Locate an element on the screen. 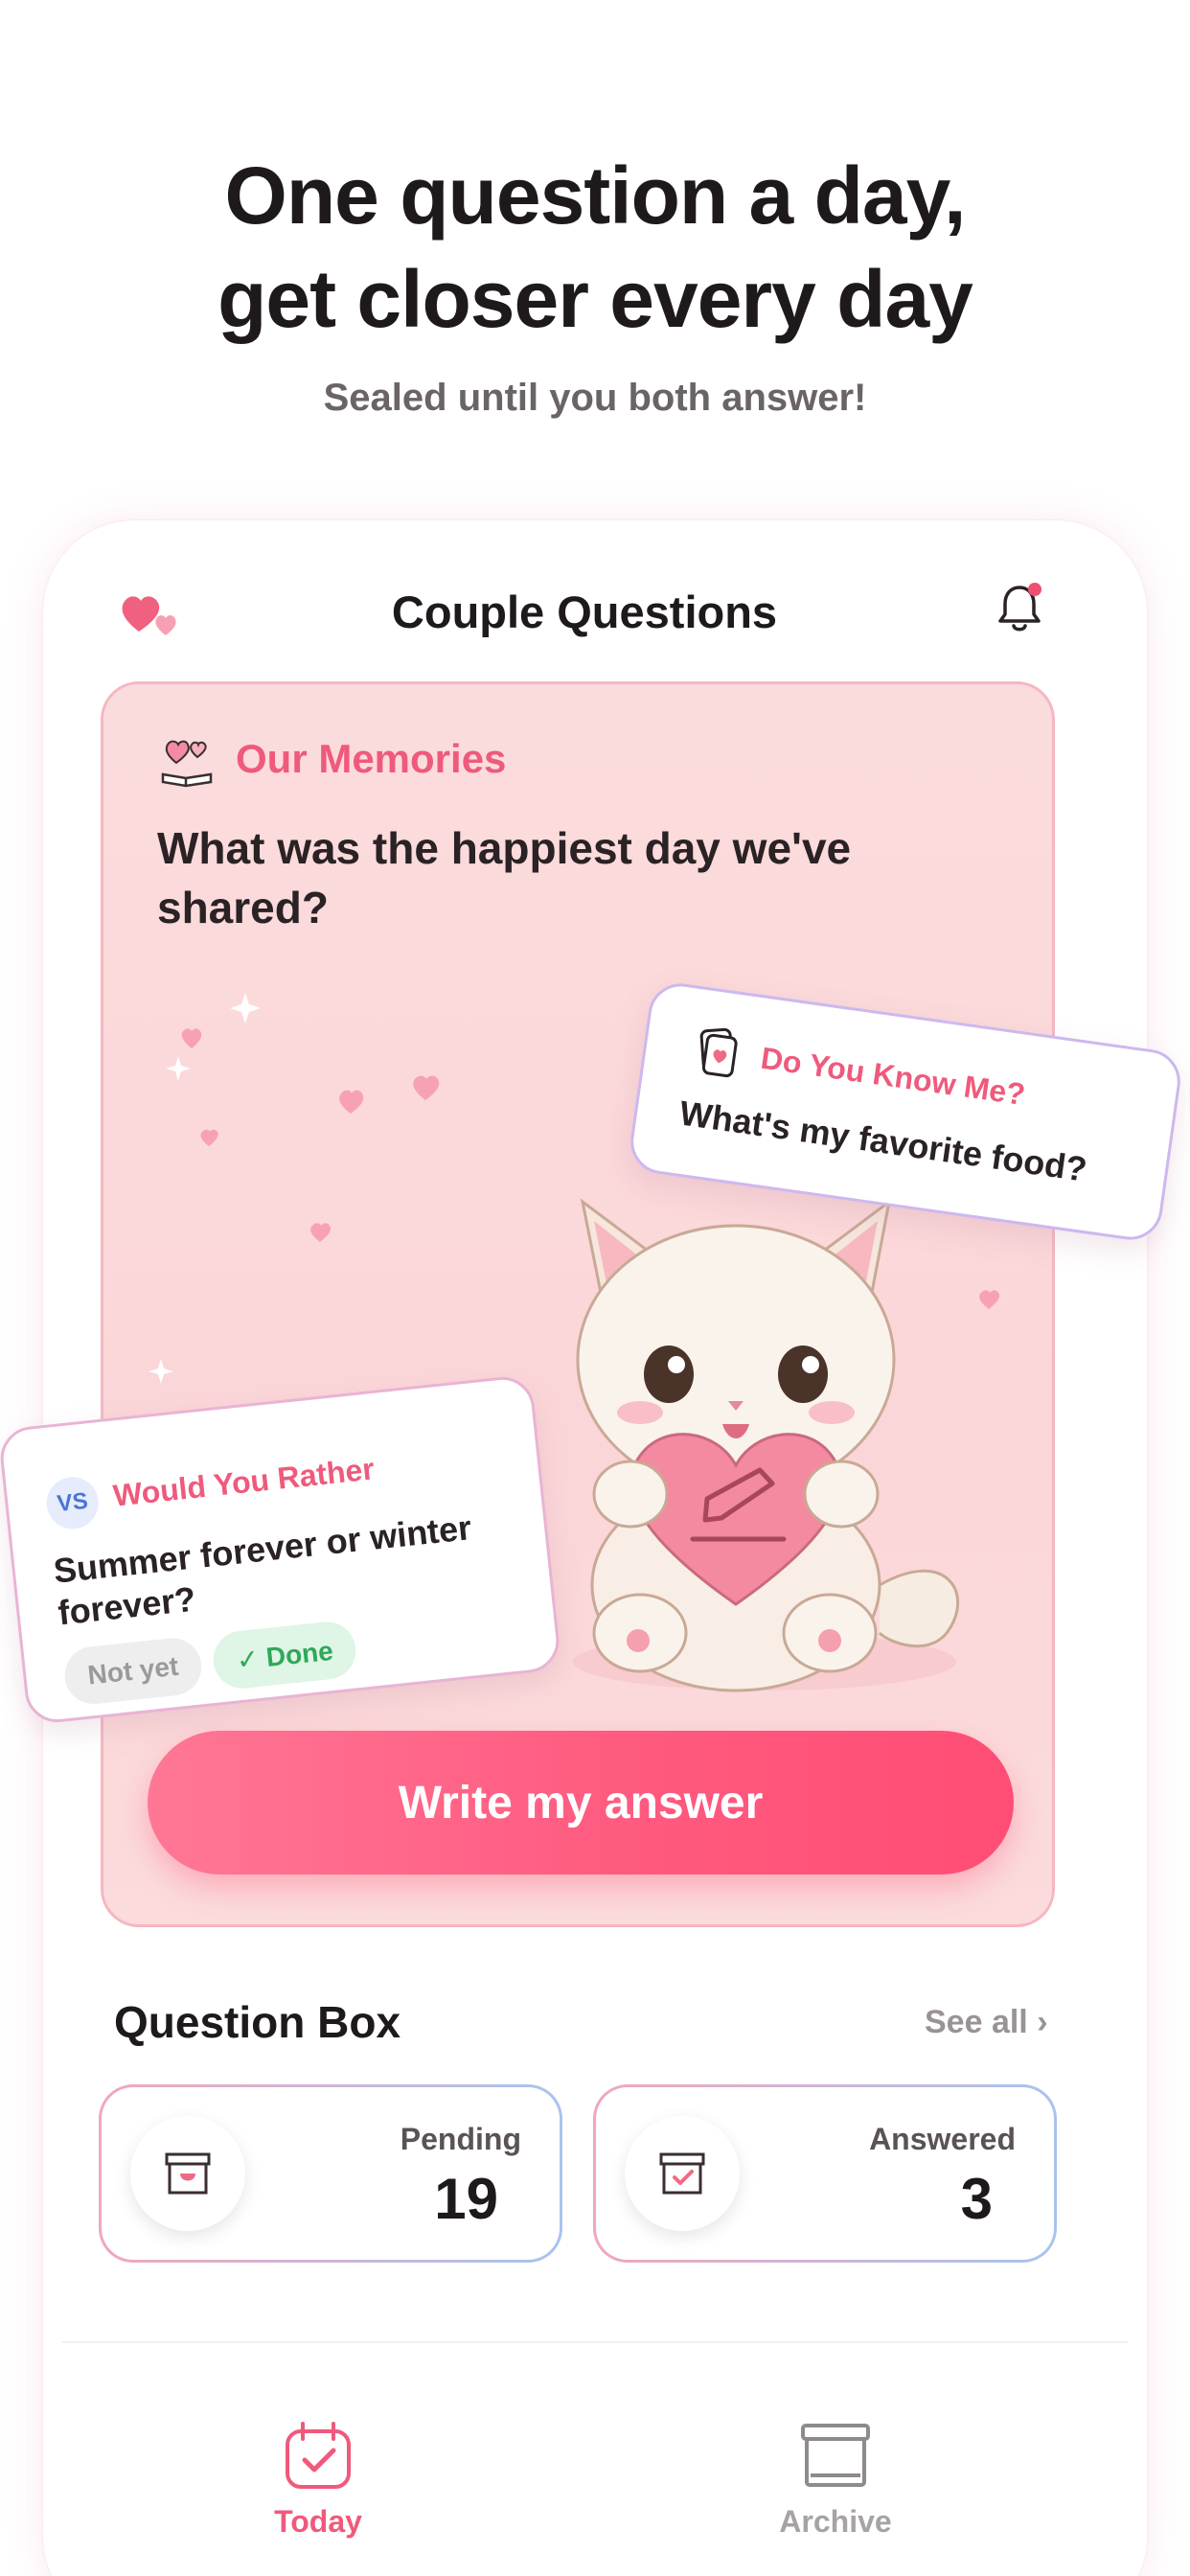  would-you-rather-question: Summer forever or winter forever? is located at coordinates (262, 1570).